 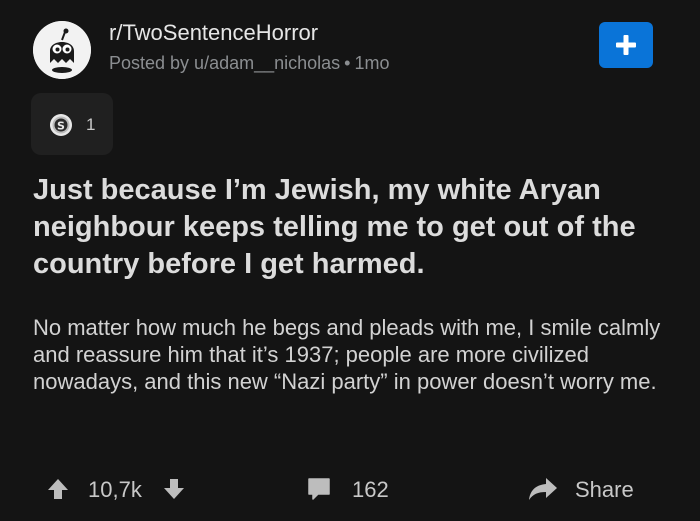 What do you see at coordinates (224, 63) in the screenshot?
I see `posted-by-link: Posted by u/adam__nicholas` at bounding box center [224, 63].